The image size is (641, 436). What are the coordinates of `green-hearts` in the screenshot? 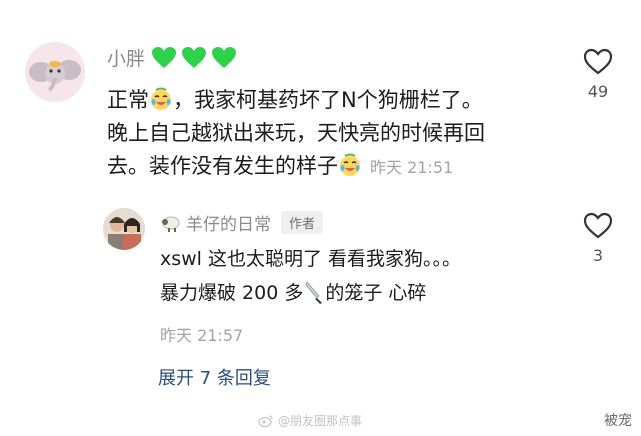 It's located at (194, 58).